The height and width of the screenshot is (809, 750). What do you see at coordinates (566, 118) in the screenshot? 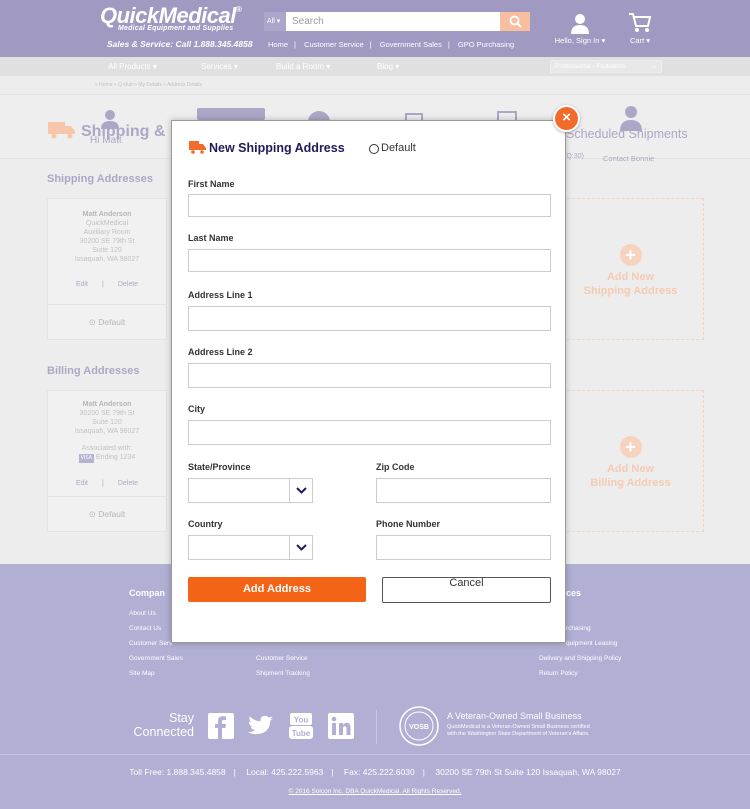
I see `close-icon: ×` at bounding box center [566, 118].